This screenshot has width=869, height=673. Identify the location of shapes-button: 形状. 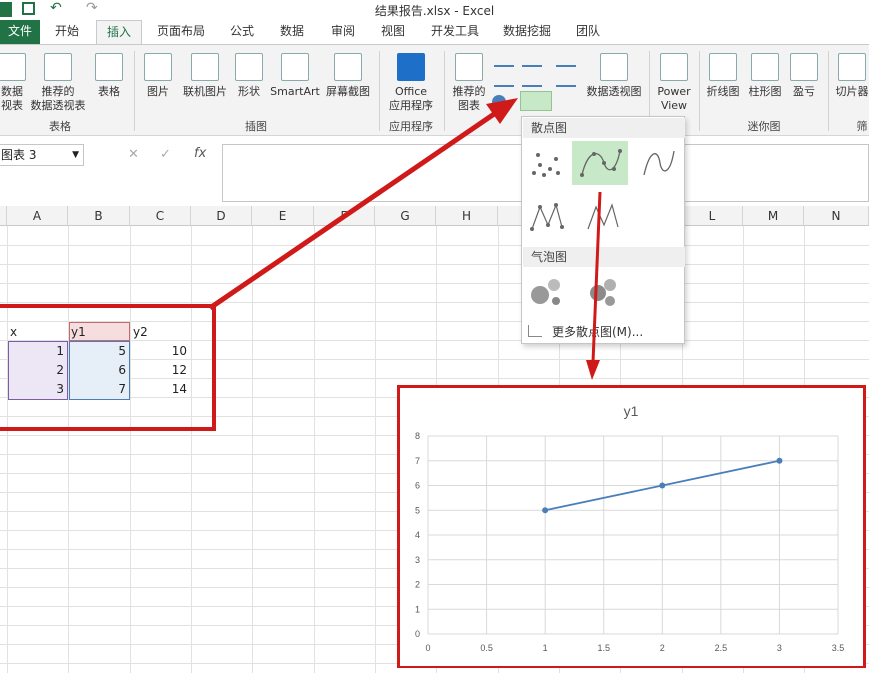
(249, 76).